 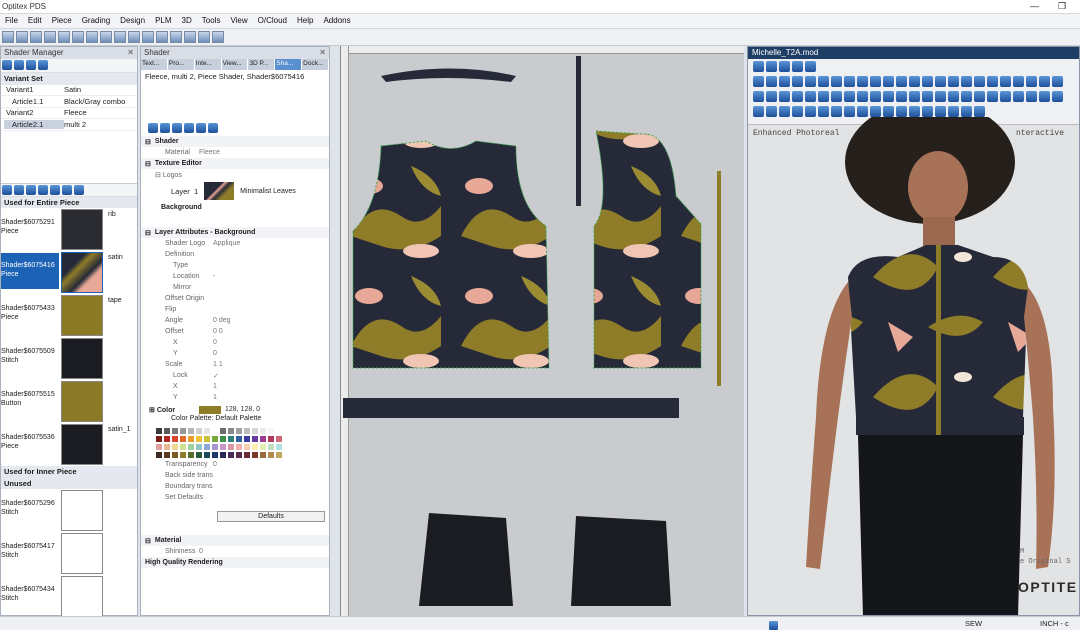 I want to click on variant-row: Article1.1 Black/Gray combo, so click(x=69, y=102).